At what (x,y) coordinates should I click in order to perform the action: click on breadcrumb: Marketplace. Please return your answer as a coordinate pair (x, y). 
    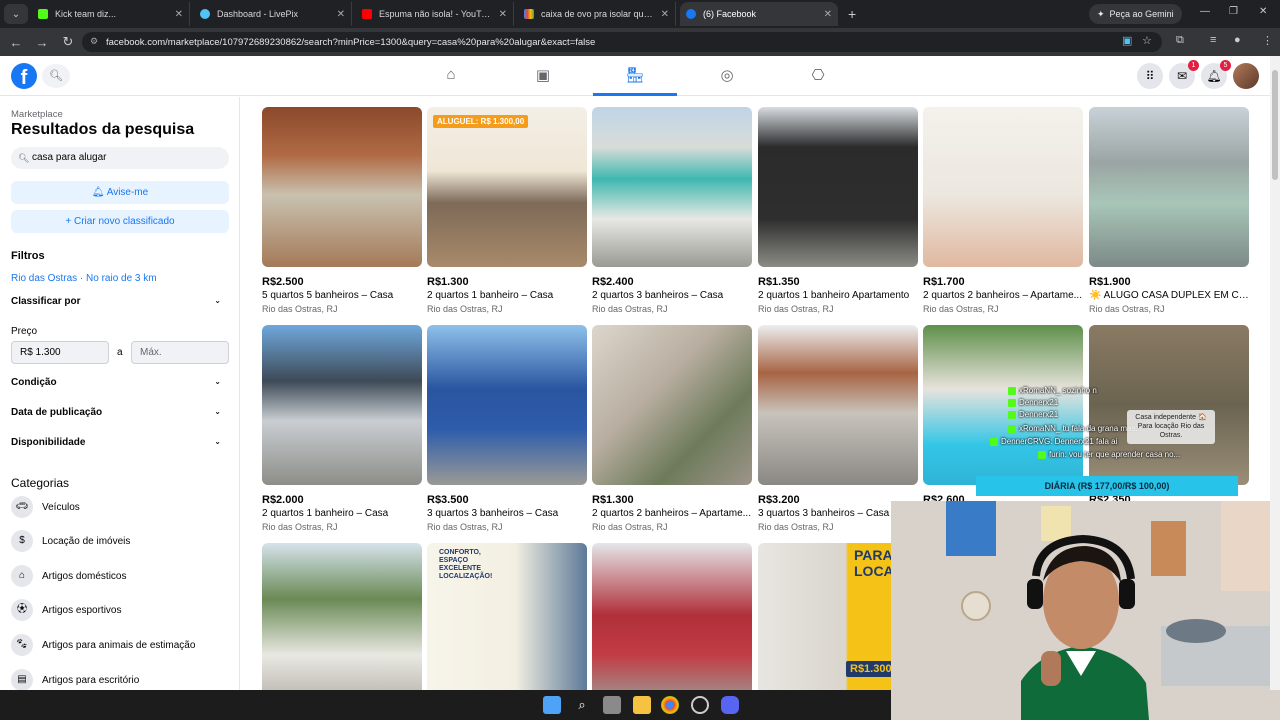
    Looking at the image, I should click on (37, 114).